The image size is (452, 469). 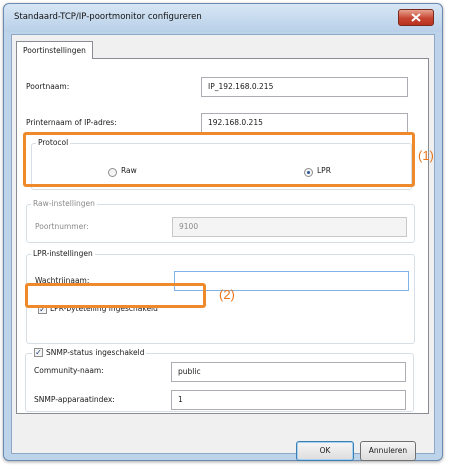 I want to click on close-x-icon, so click(x=416, y=17).